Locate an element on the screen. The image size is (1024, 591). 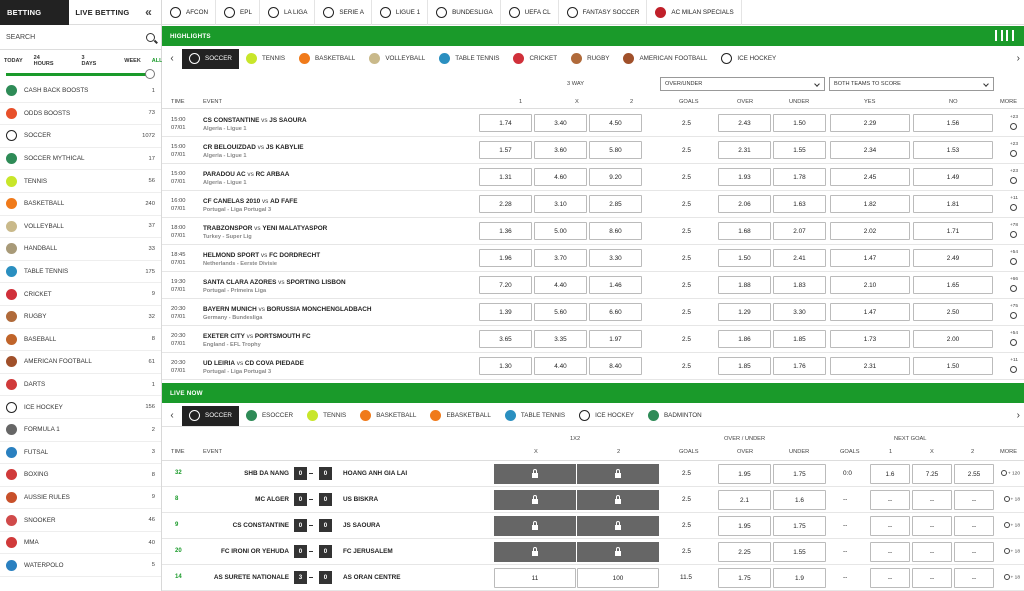
odds-o2: 1.97 is located at coordinates (615, 339).